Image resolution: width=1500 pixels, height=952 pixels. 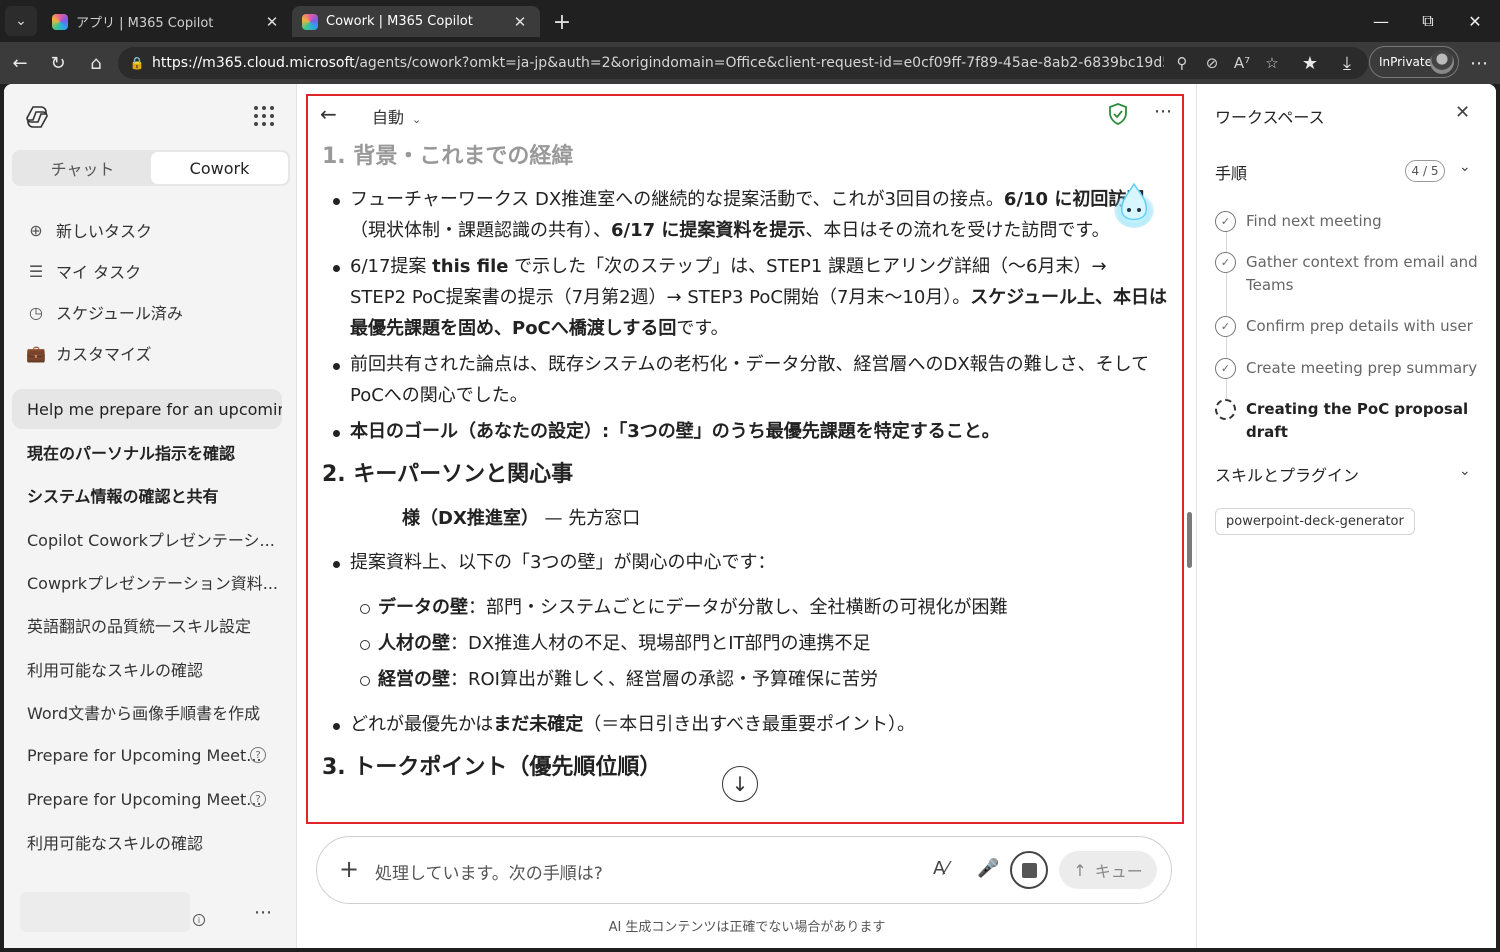 I want to click on prompt-input: 処理しています。次の手順は?, so click(x=489, y=871).